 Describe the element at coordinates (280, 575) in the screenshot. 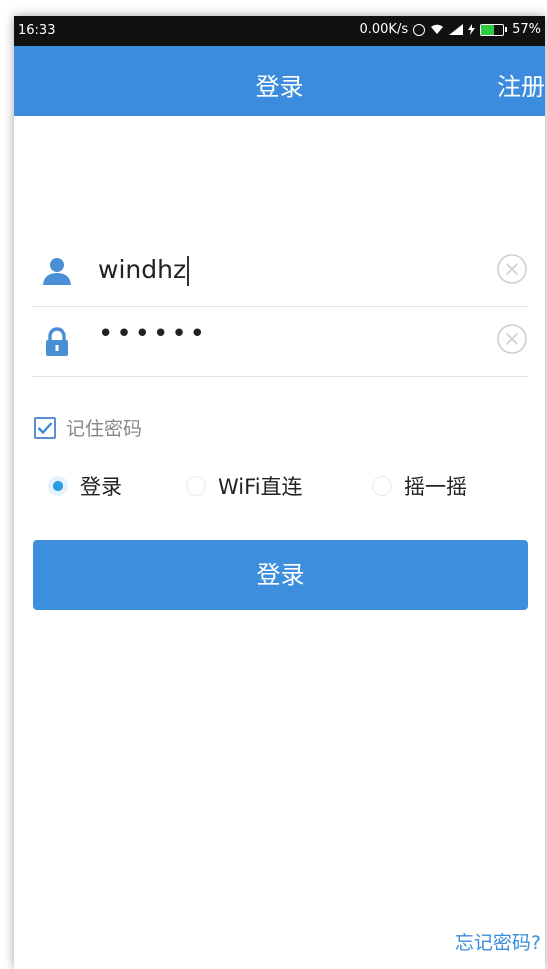

I see `login-button: 登录` at that location.